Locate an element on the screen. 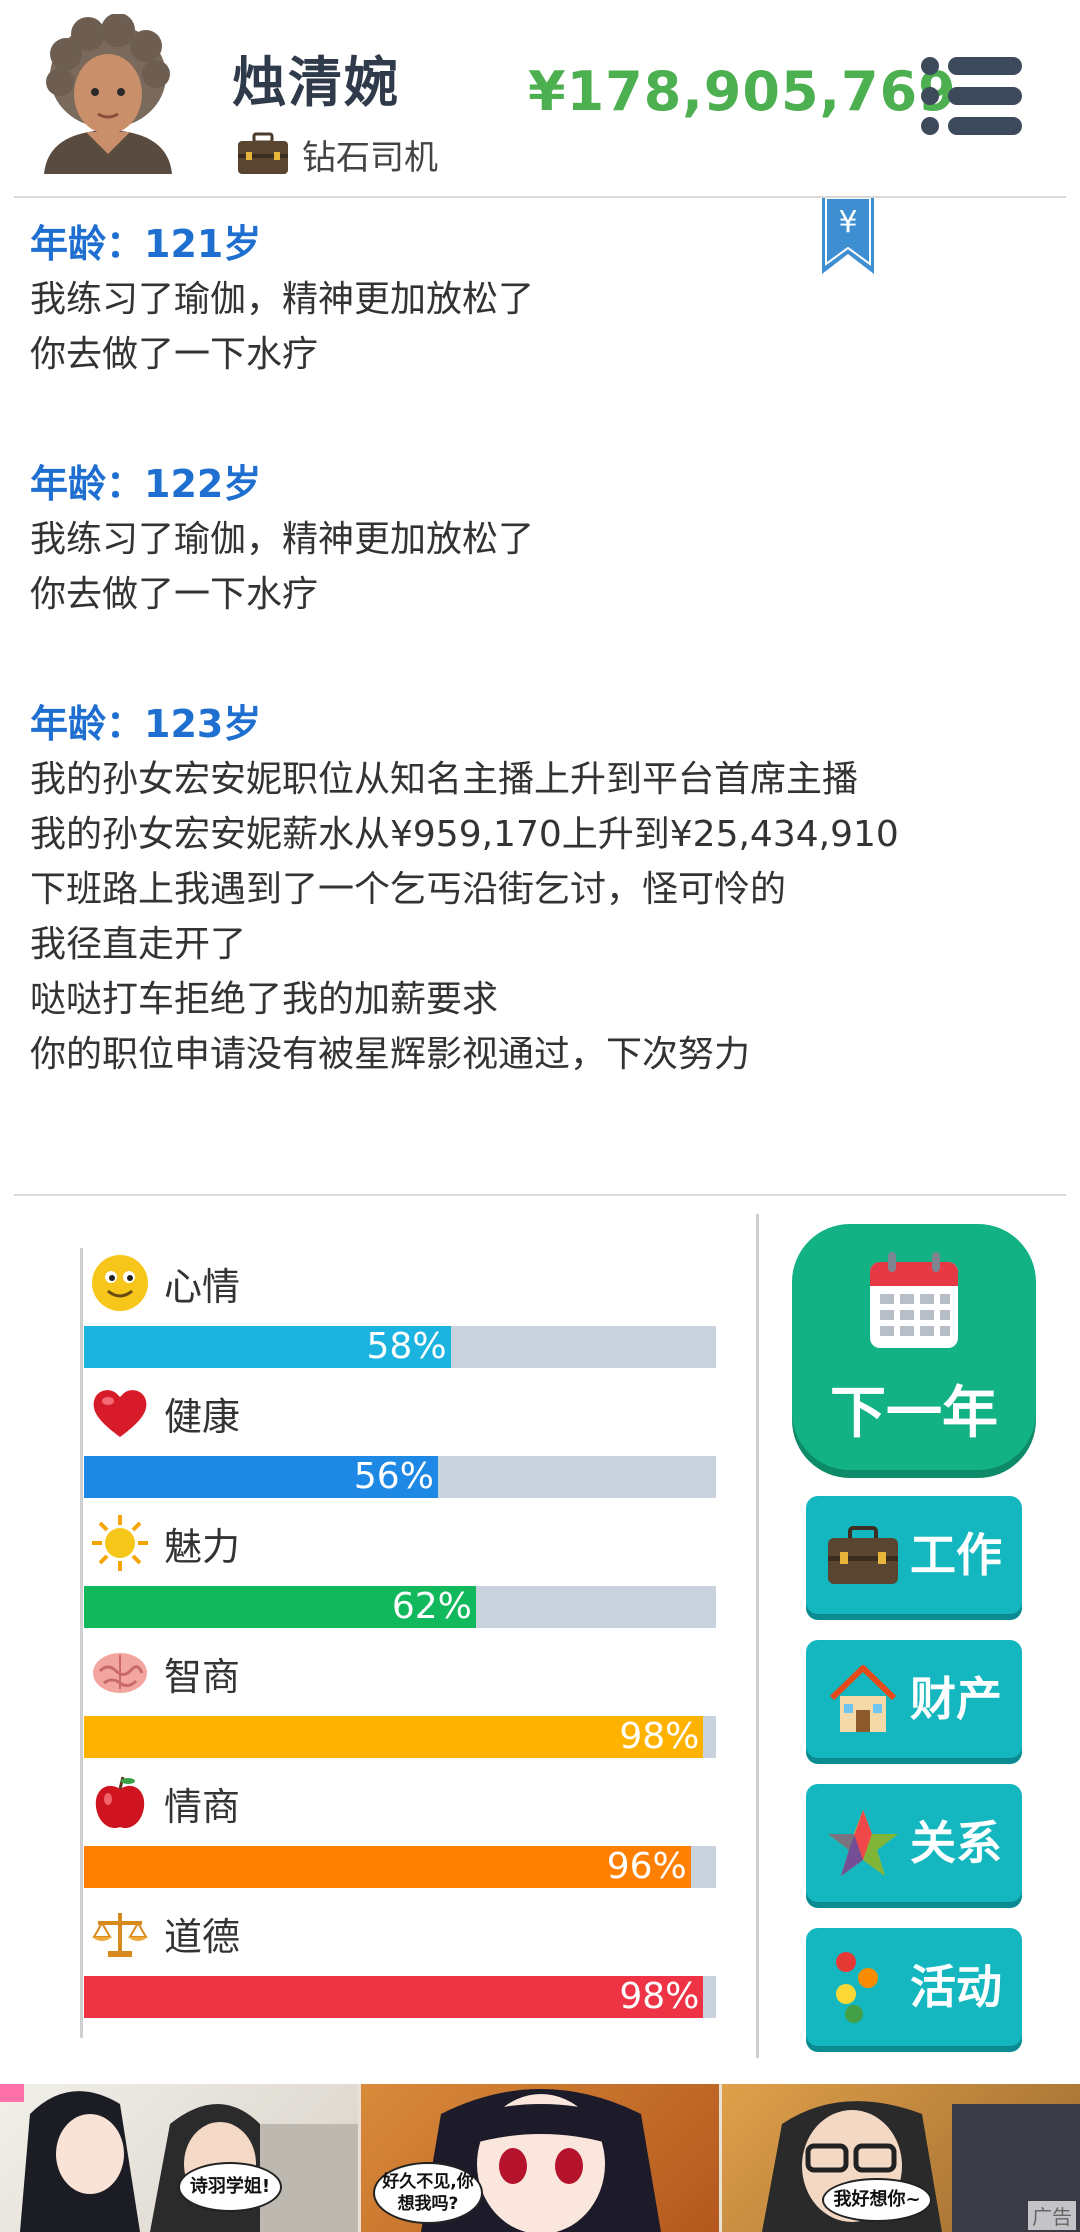 The image size is (1080, 2232). money-balance: ¥178,905,769 is located at coordinates (742, 91).